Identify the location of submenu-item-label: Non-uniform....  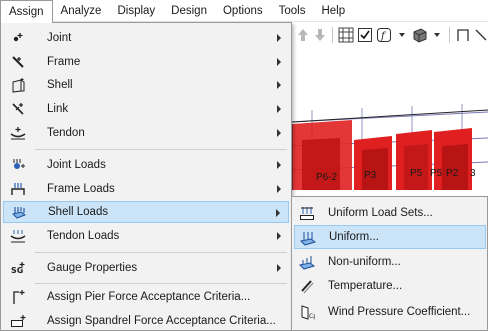
(364, 262).